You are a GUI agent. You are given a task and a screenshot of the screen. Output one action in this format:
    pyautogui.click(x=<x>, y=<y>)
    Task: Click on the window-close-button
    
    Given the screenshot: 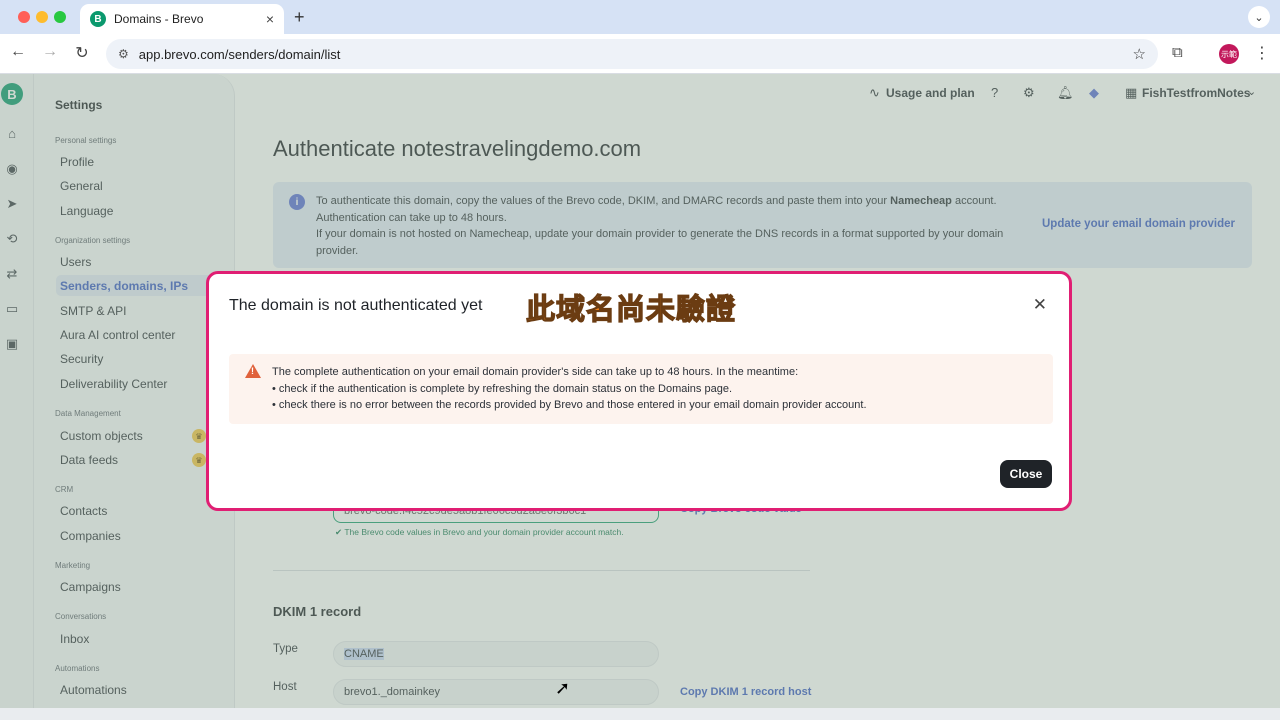 What is the action you would take?
    pyautogui.click(x=24, y=17)
    